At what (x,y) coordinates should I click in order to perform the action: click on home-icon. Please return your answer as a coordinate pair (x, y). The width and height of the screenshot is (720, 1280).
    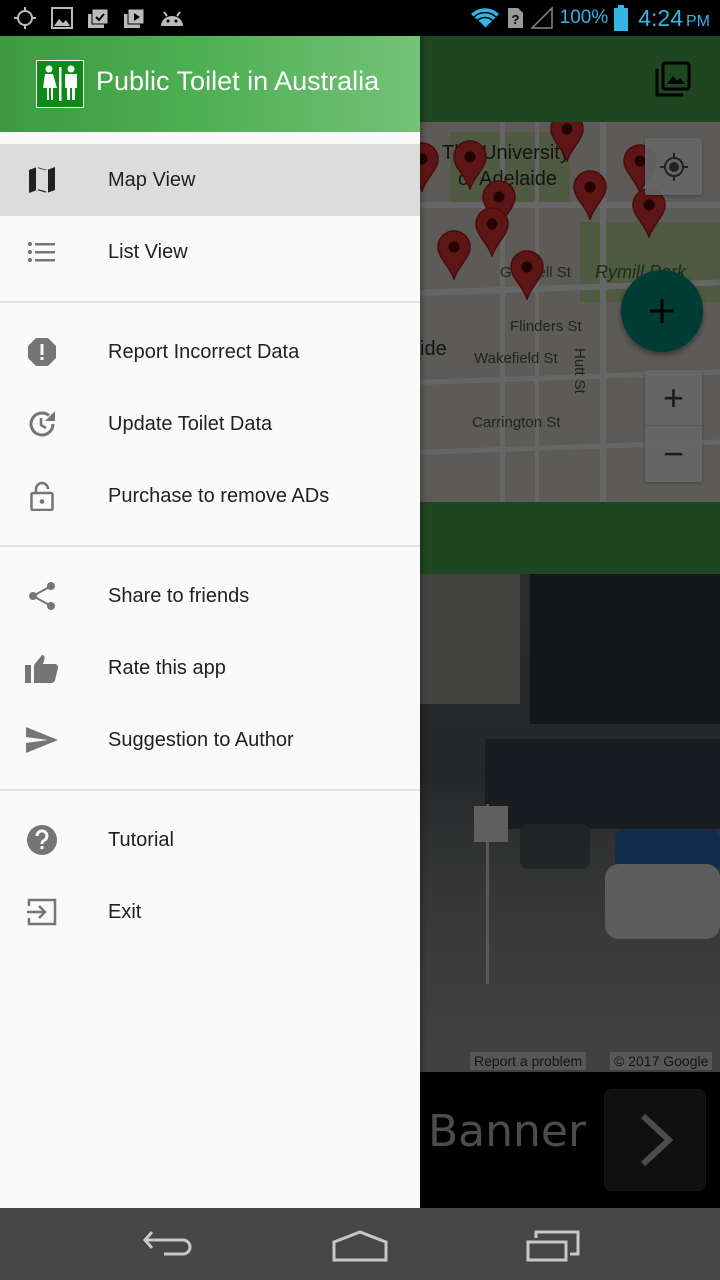
    Looking at the image, I should click on (360, 1246).